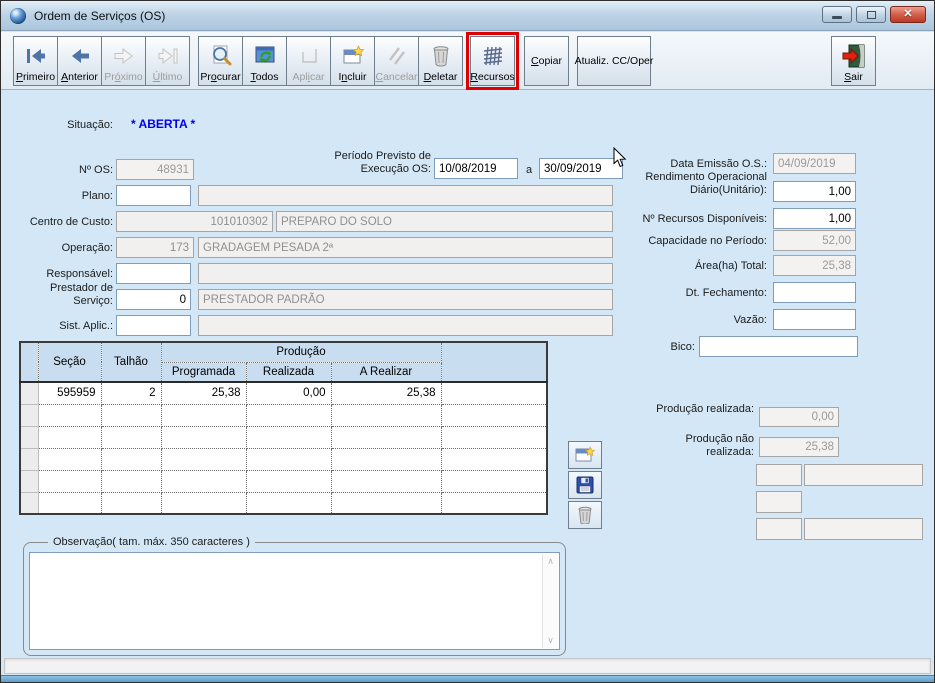 This screenshot has width=935, height=683. I want to click on periodo-to-field: 30/09/2019, so click(581, 168).